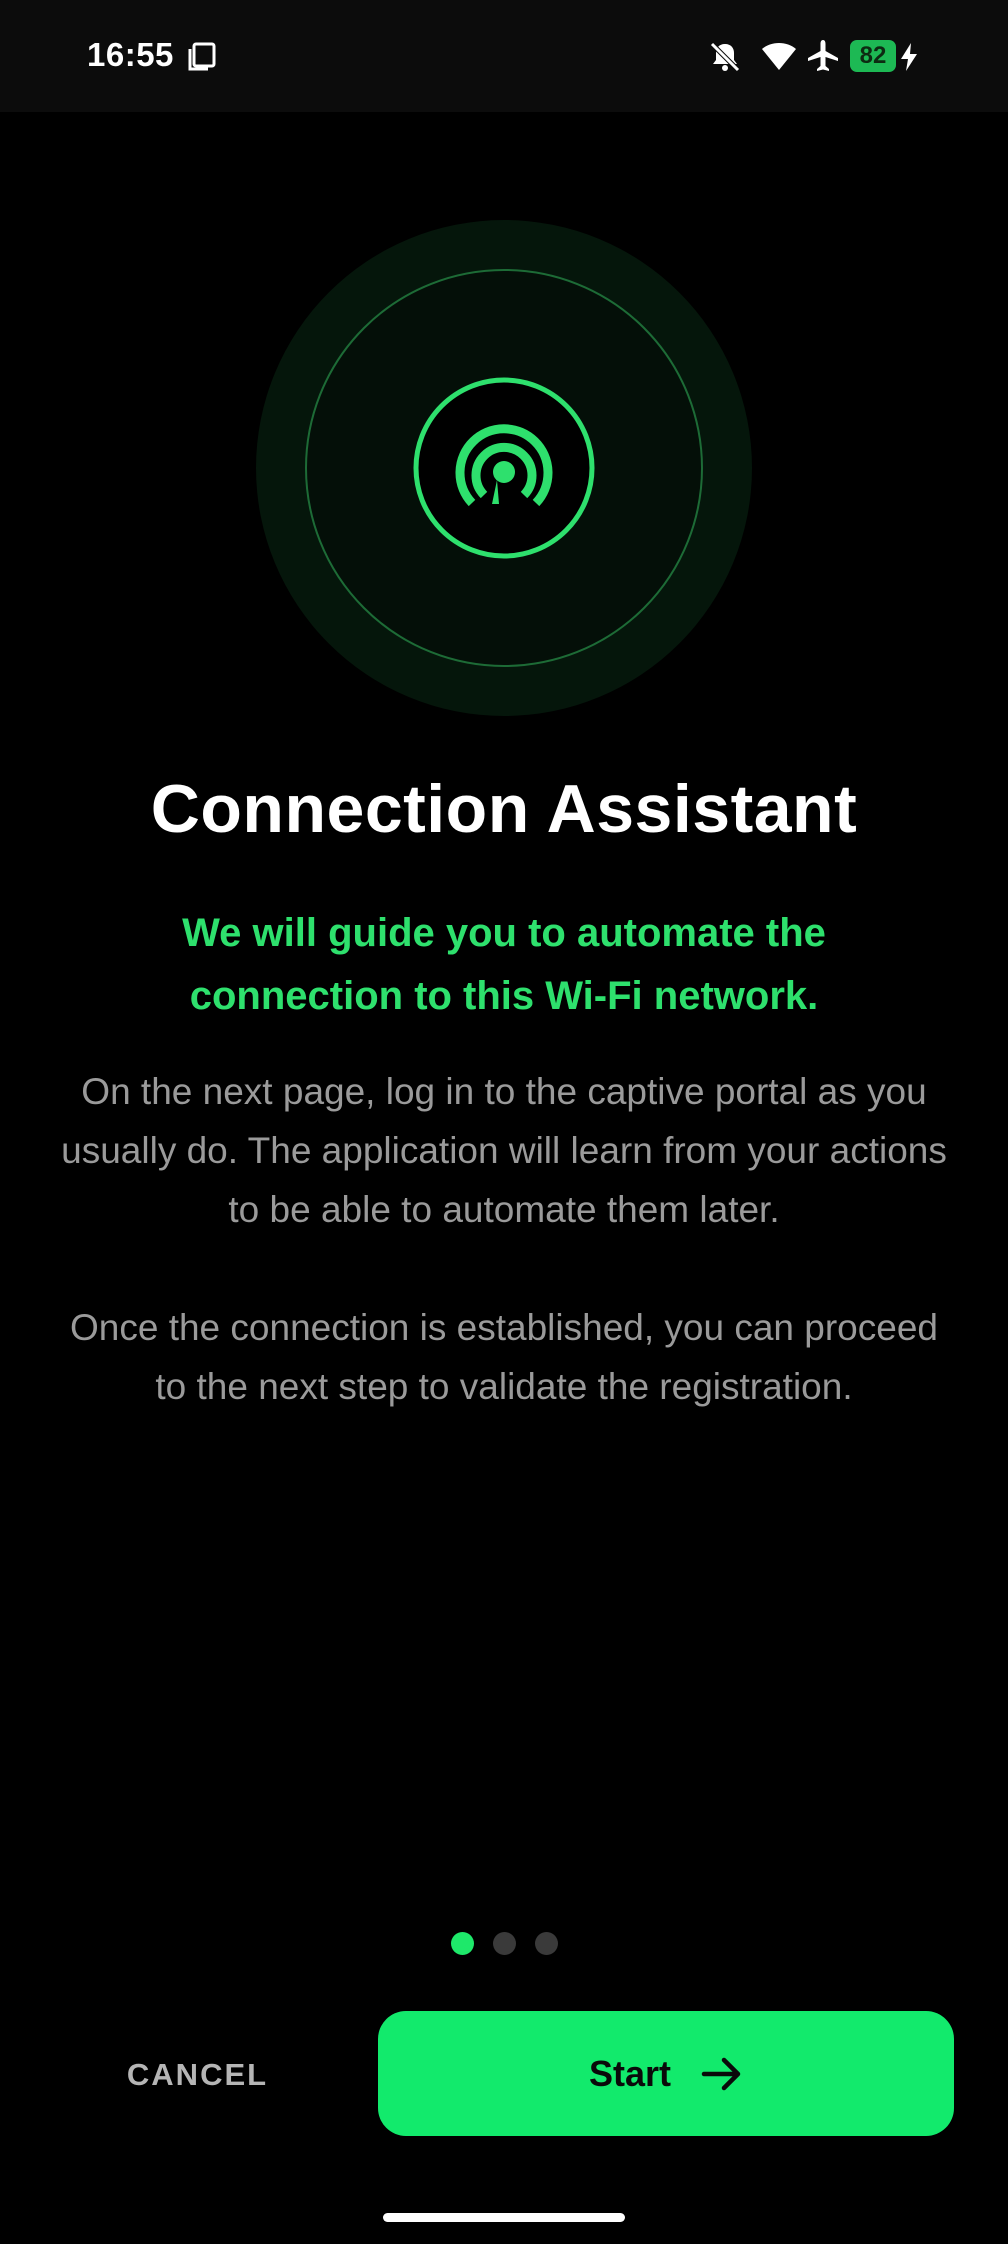 The height and width of the screenshot is (2244, 1008). What do you see at coordinates (504, 2217) in the screenshot?
I see `home-indicator` at bounding box center [504, 2217].